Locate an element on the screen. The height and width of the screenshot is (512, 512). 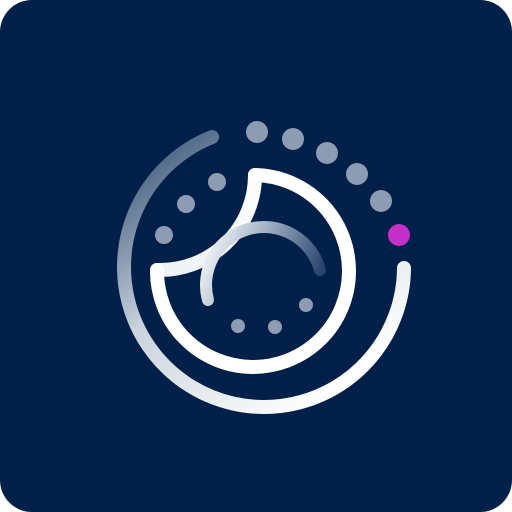
accent-dot is located at coordinates (399, 235).